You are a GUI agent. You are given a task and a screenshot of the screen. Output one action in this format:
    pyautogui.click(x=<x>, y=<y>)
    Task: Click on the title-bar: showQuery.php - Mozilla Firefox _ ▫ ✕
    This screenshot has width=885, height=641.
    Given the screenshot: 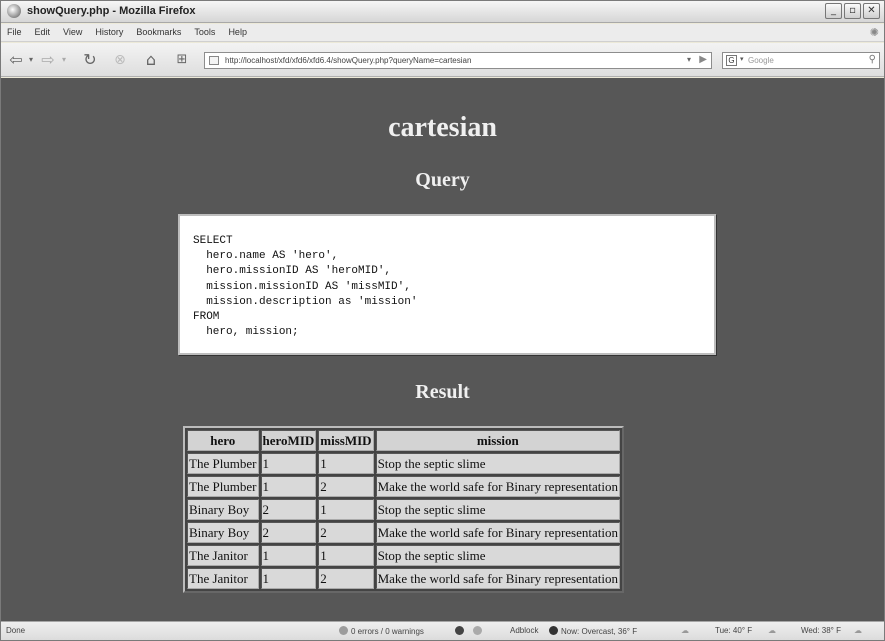 What is the action you would take?
    pyautogui.click(x=442, y=12)
    